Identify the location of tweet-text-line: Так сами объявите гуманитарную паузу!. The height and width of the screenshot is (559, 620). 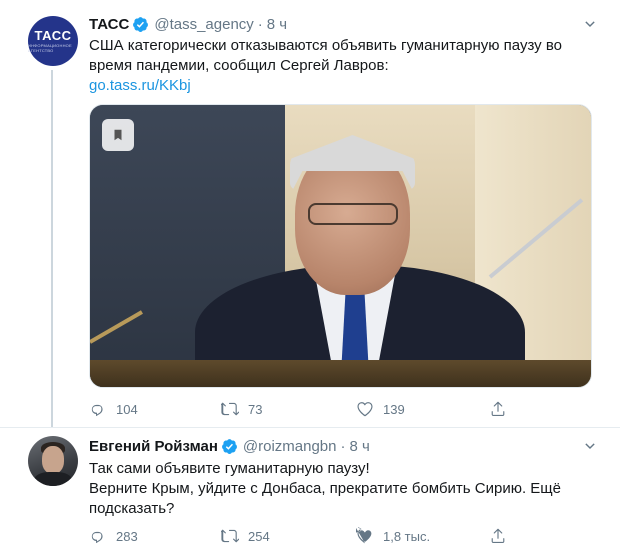
(229, 468).